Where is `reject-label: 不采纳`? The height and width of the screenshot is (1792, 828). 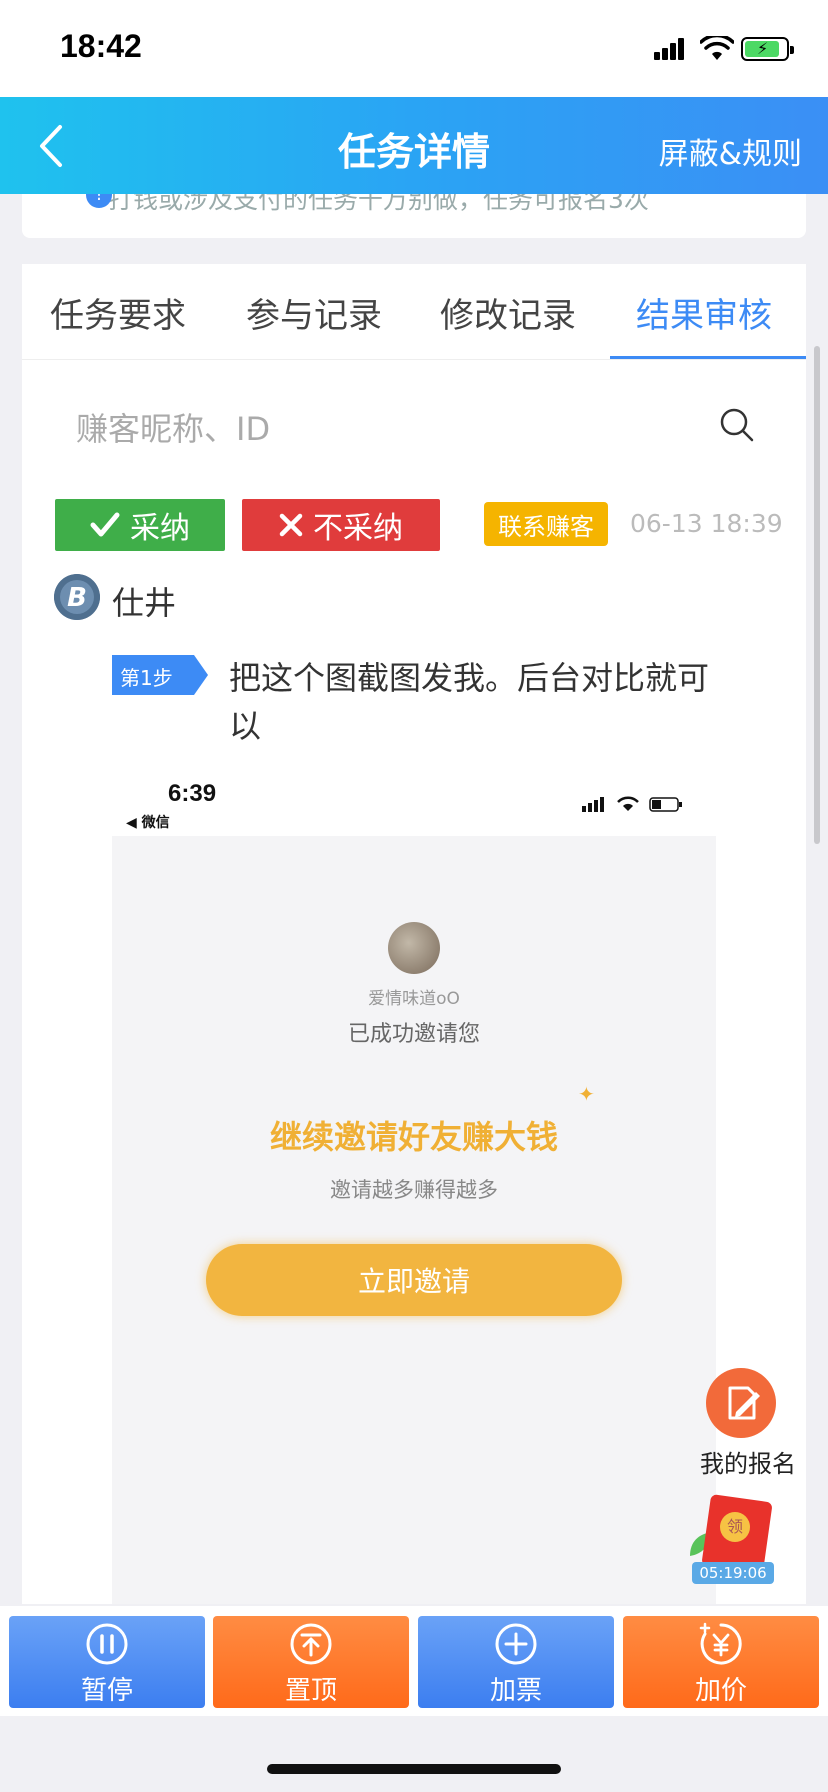 reject-label: 不采纳 is located at coordinates (358, 528).